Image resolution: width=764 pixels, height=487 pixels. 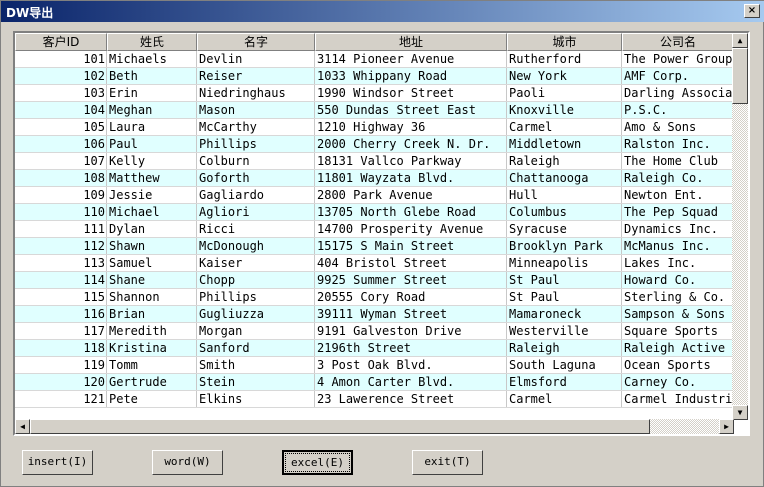 What do you see at coordinates (61, 348) in the screenshot?
I see `cell-customer-id: 118` at bounding box center [61, 348].